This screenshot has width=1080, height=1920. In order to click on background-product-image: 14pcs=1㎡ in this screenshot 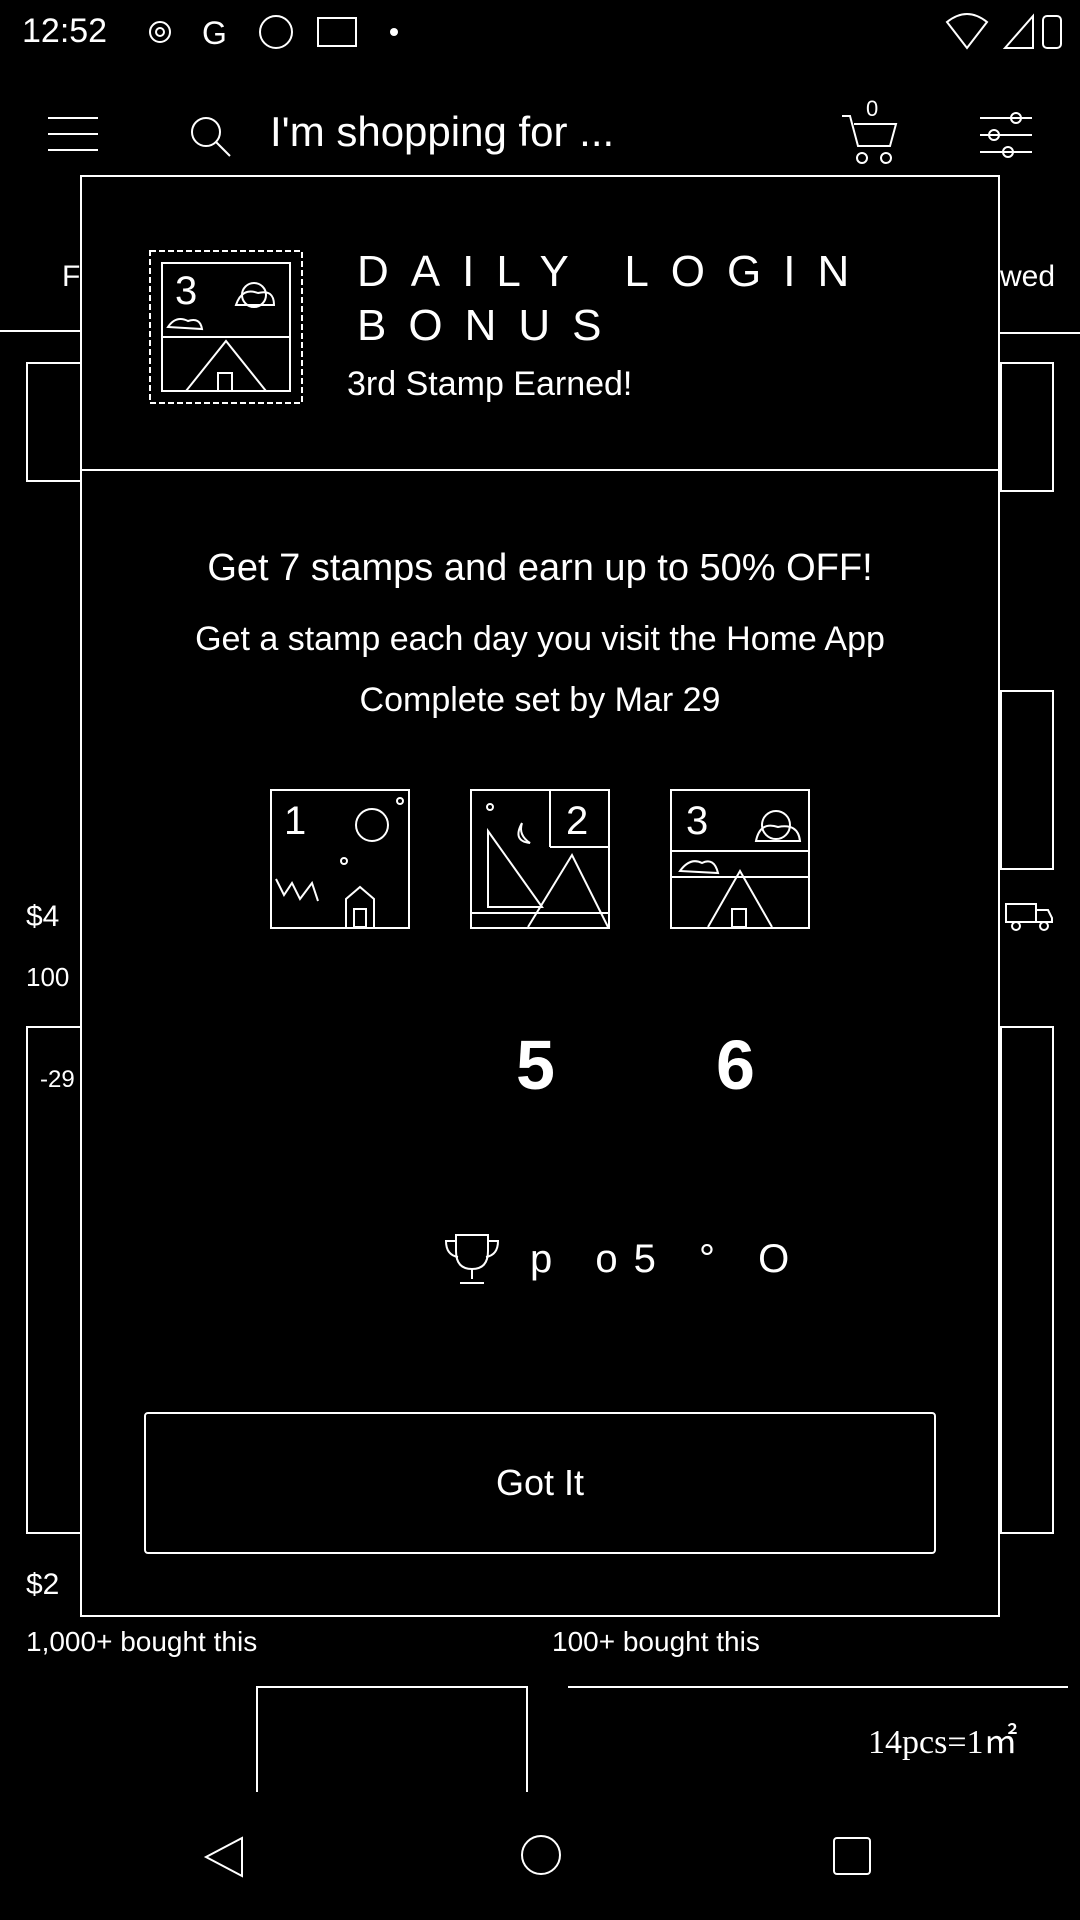, I will do `click(818, 1740)`.